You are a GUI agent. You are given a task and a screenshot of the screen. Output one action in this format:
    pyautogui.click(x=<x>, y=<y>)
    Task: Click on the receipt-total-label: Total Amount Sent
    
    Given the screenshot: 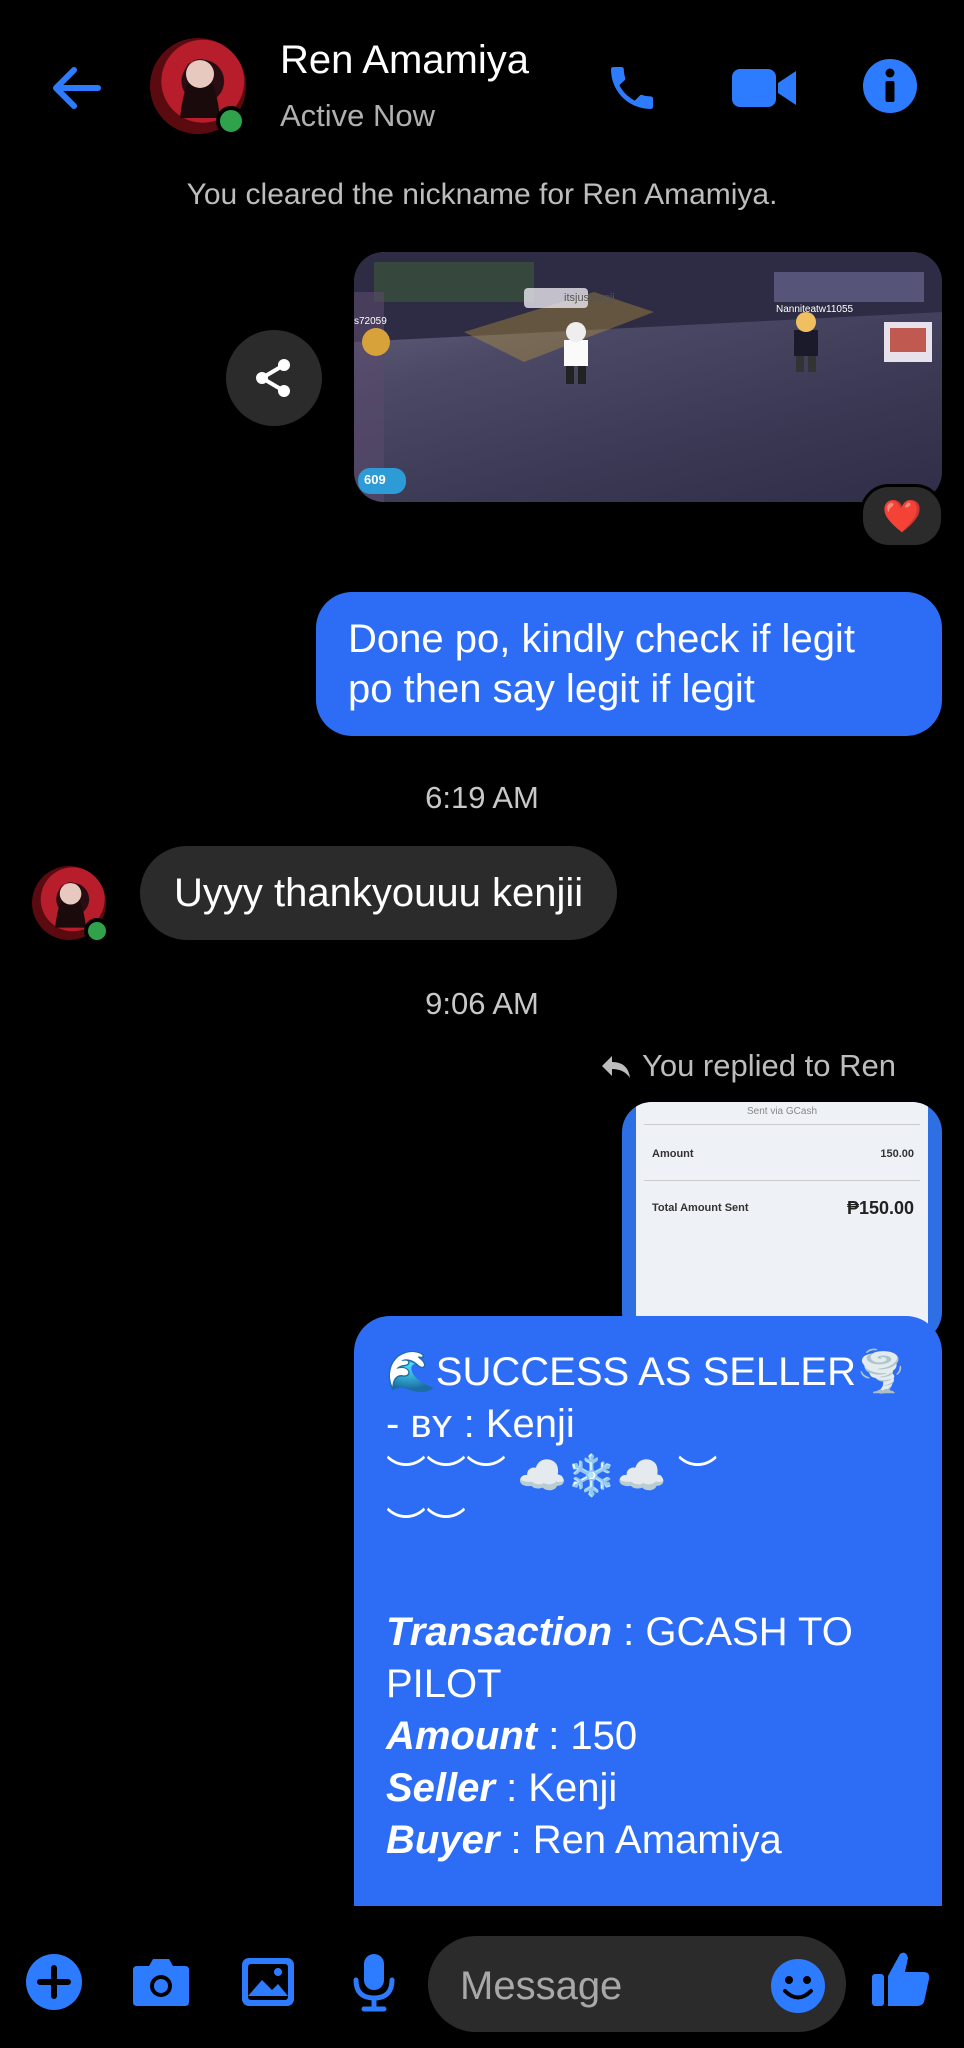 What is the action you would take?
    pyautogui.click(x=700, y=1208)
    